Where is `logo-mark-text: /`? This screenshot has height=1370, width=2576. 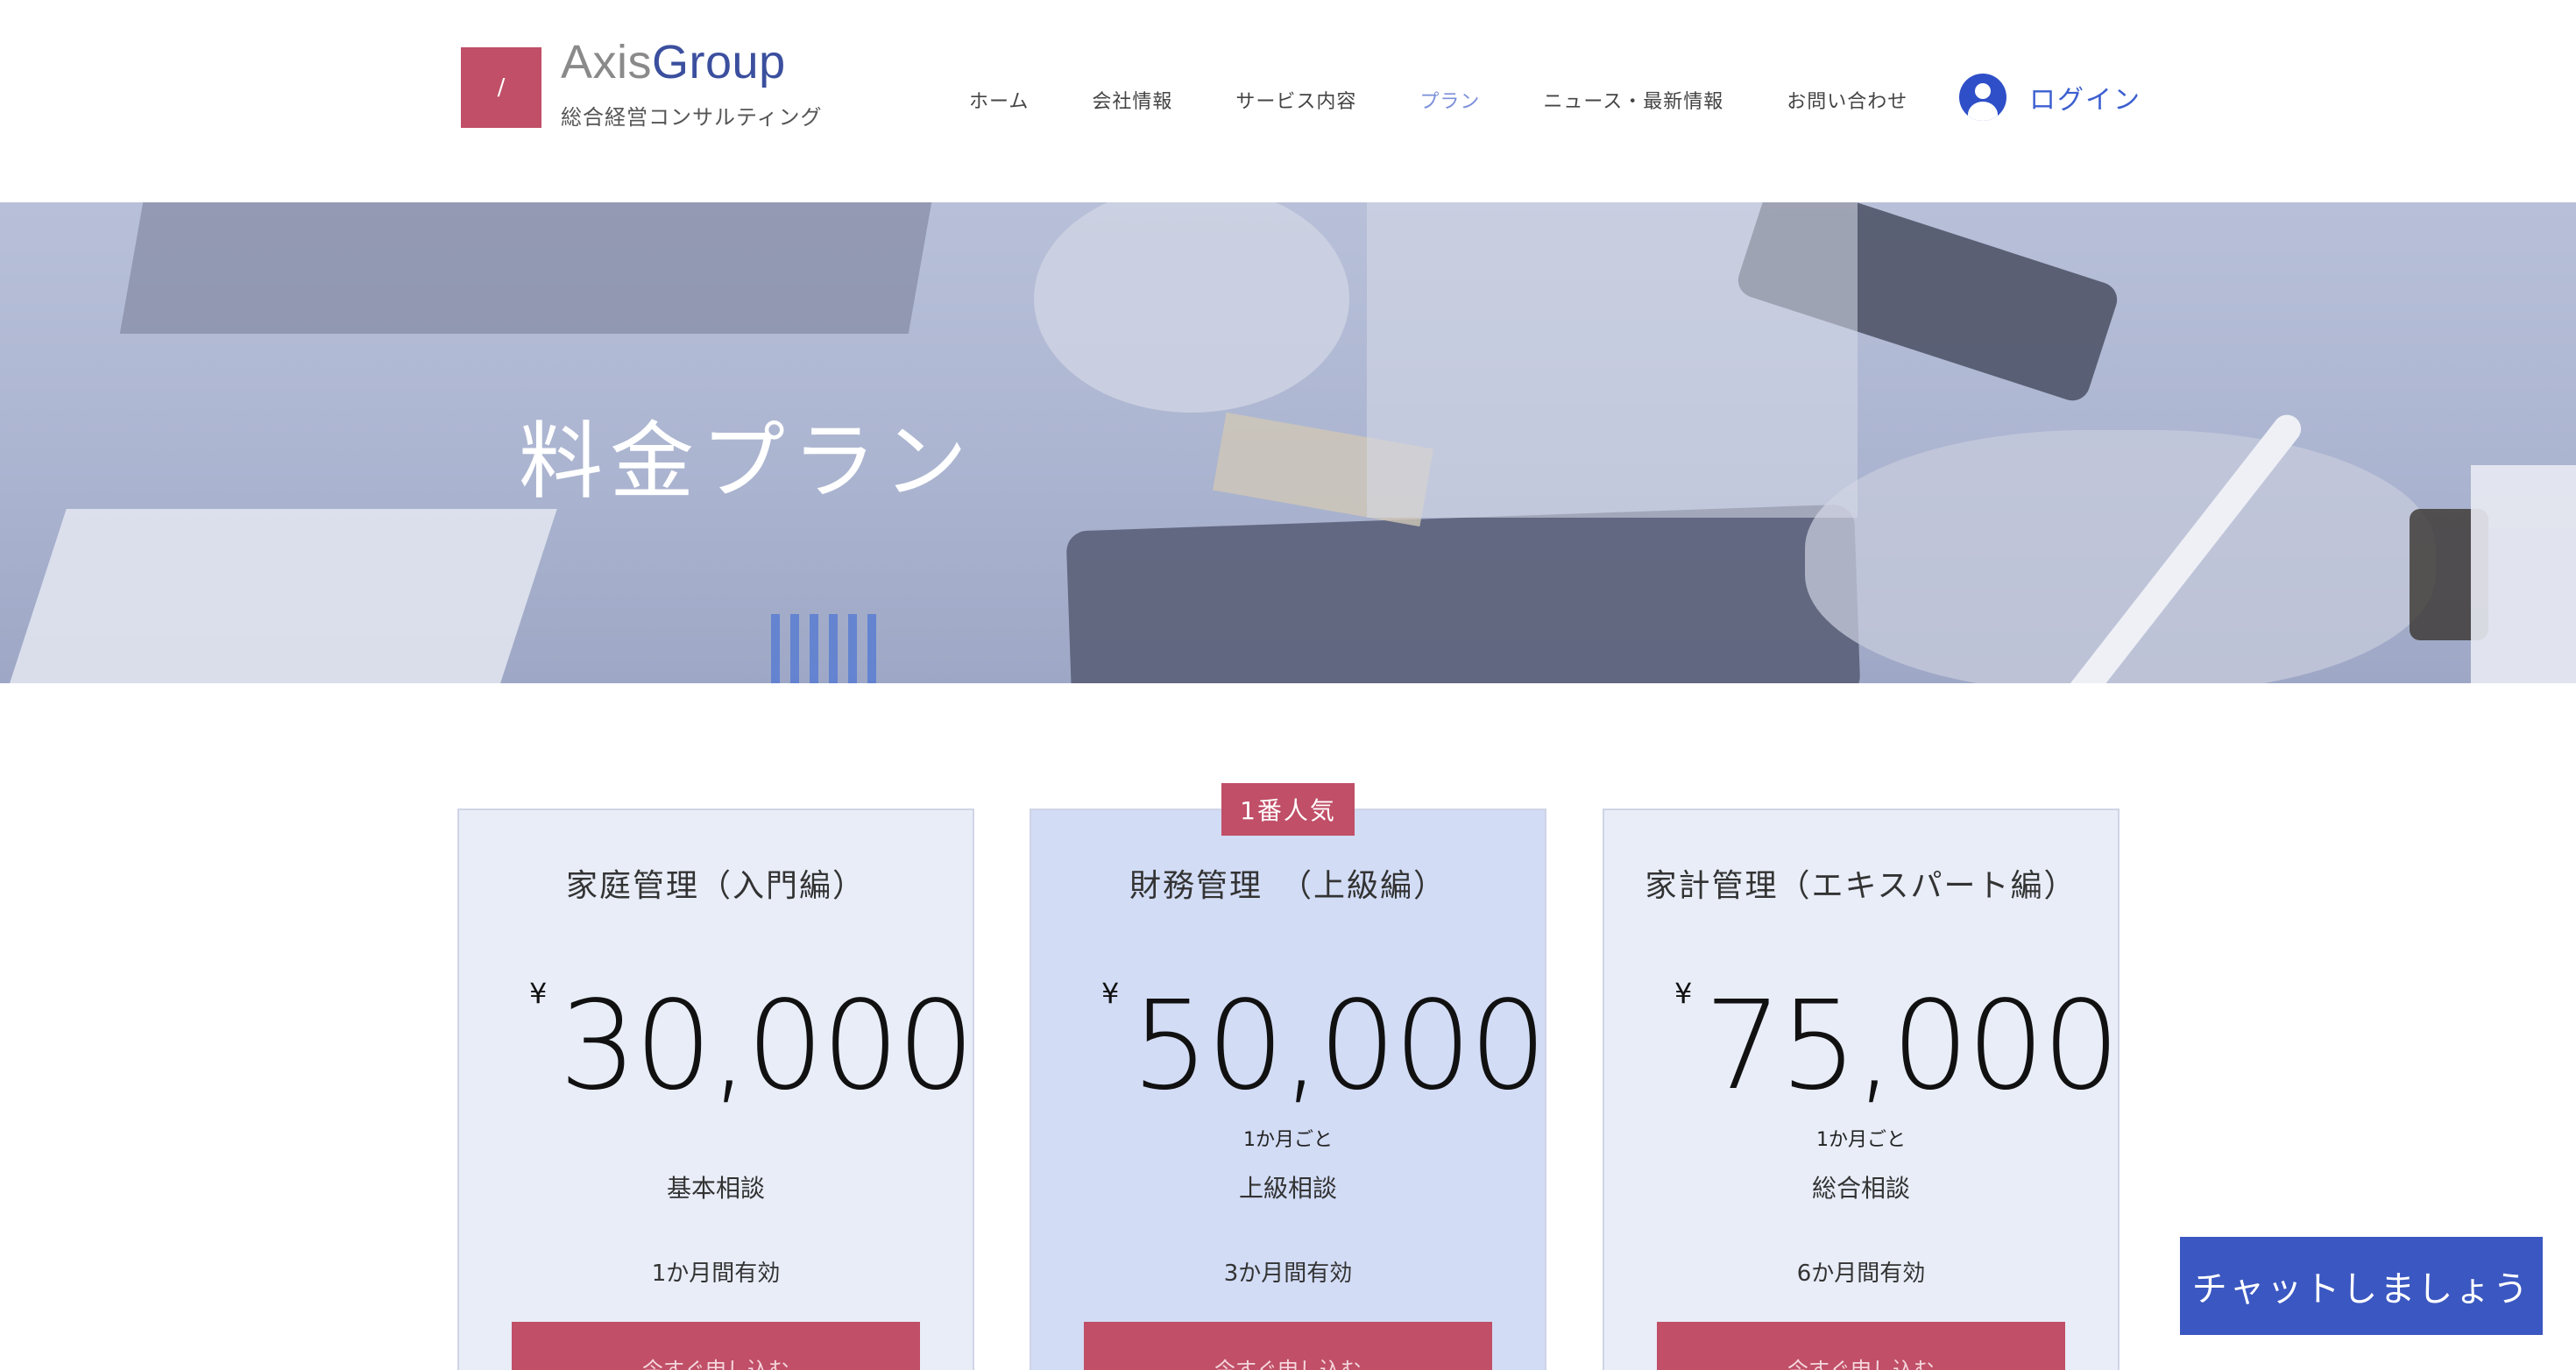
logo-mark-text: / is located at coordinates (501, 88).